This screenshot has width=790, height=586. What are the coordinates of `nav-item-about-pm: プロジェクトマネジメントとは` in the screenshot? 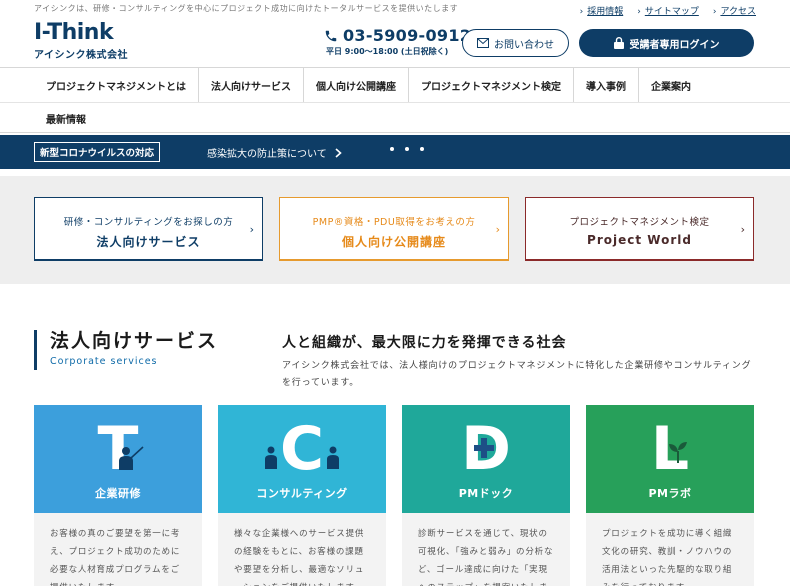 It's located at (116, 85).